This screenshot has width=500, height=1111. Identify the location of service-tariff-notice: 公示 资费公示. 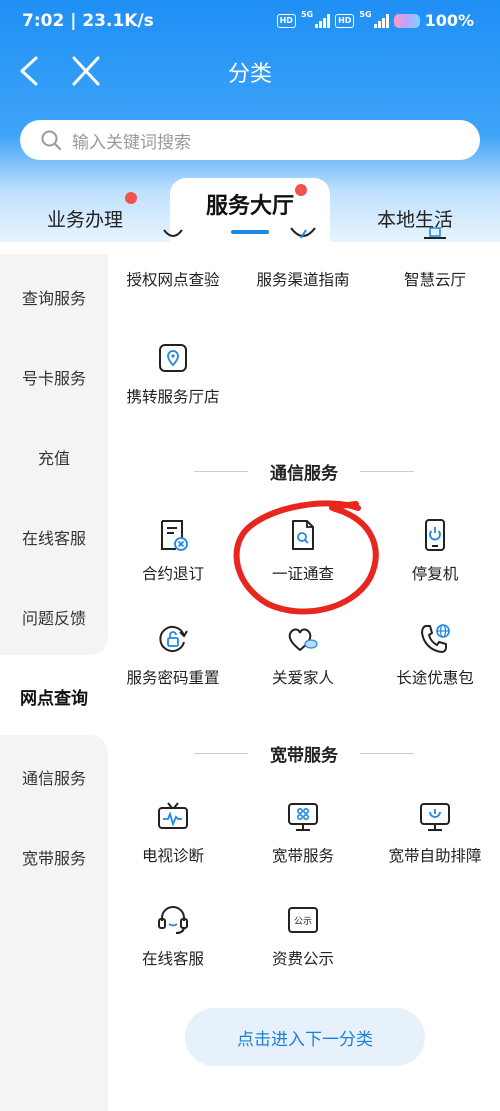
(303, 936).